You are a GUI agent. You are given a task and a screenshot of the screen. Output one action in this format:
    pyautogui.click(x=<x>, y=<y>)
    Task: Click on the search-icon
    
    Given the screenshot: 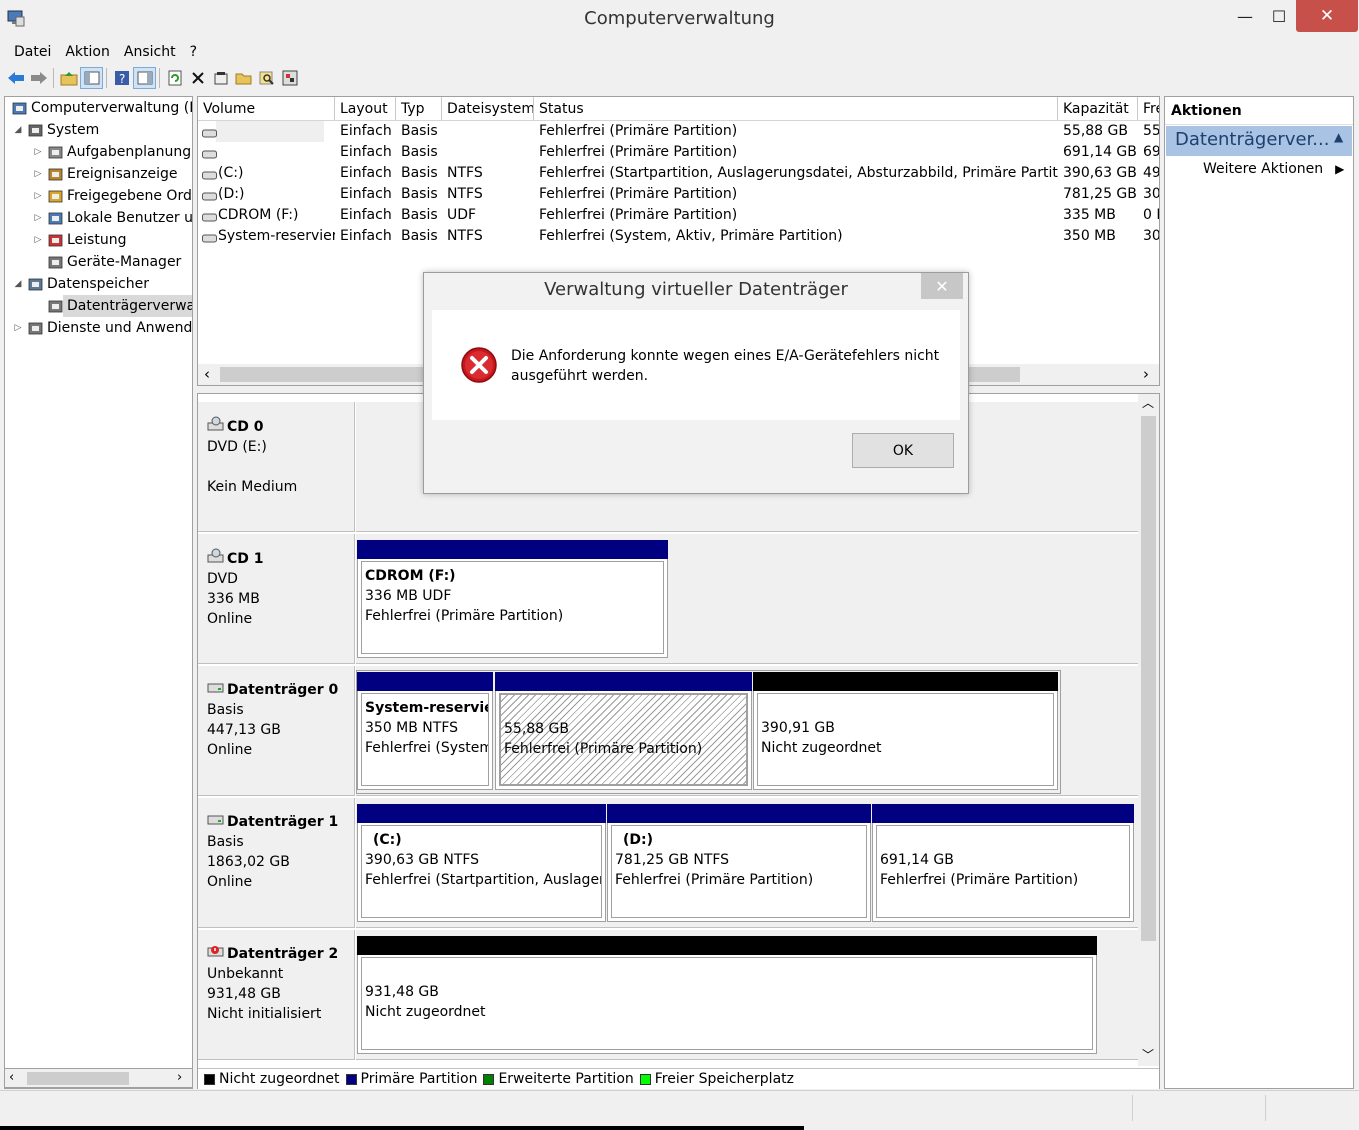 What is the action you would take?
    pyautogui.click(x=266, y=78)
    